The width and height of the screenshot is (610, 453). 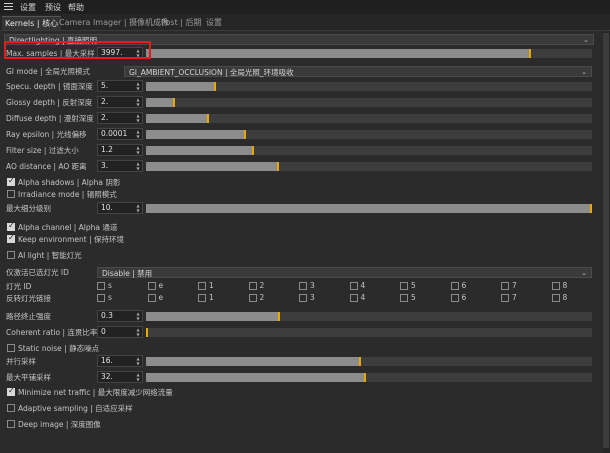 I want to click on irradiance-mode-row: Irradiance mode | 辐照模式, so click(x=299, y=195).